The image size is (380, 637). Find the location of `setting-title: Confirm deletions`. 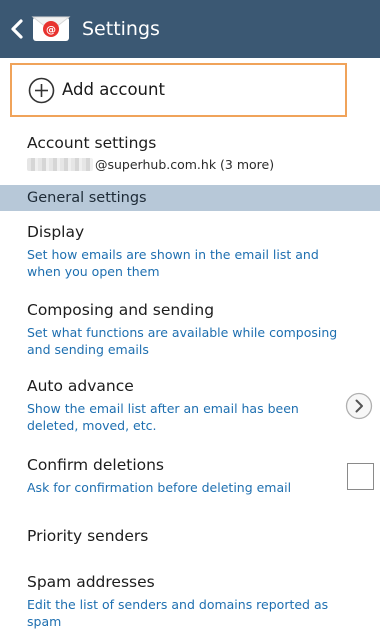

setting-title: Confirm deletions is located at coordinates (96, 465).